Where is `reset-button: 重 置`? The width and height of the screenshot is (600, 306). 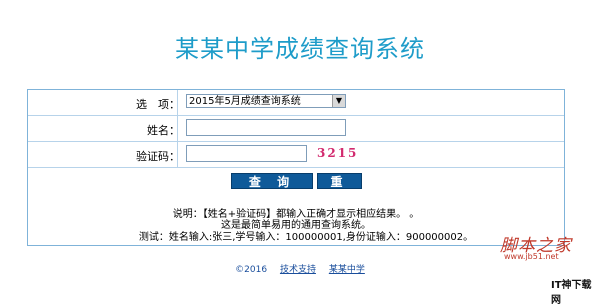
reset-button: 重 置 is located at coordinates (339, 189).